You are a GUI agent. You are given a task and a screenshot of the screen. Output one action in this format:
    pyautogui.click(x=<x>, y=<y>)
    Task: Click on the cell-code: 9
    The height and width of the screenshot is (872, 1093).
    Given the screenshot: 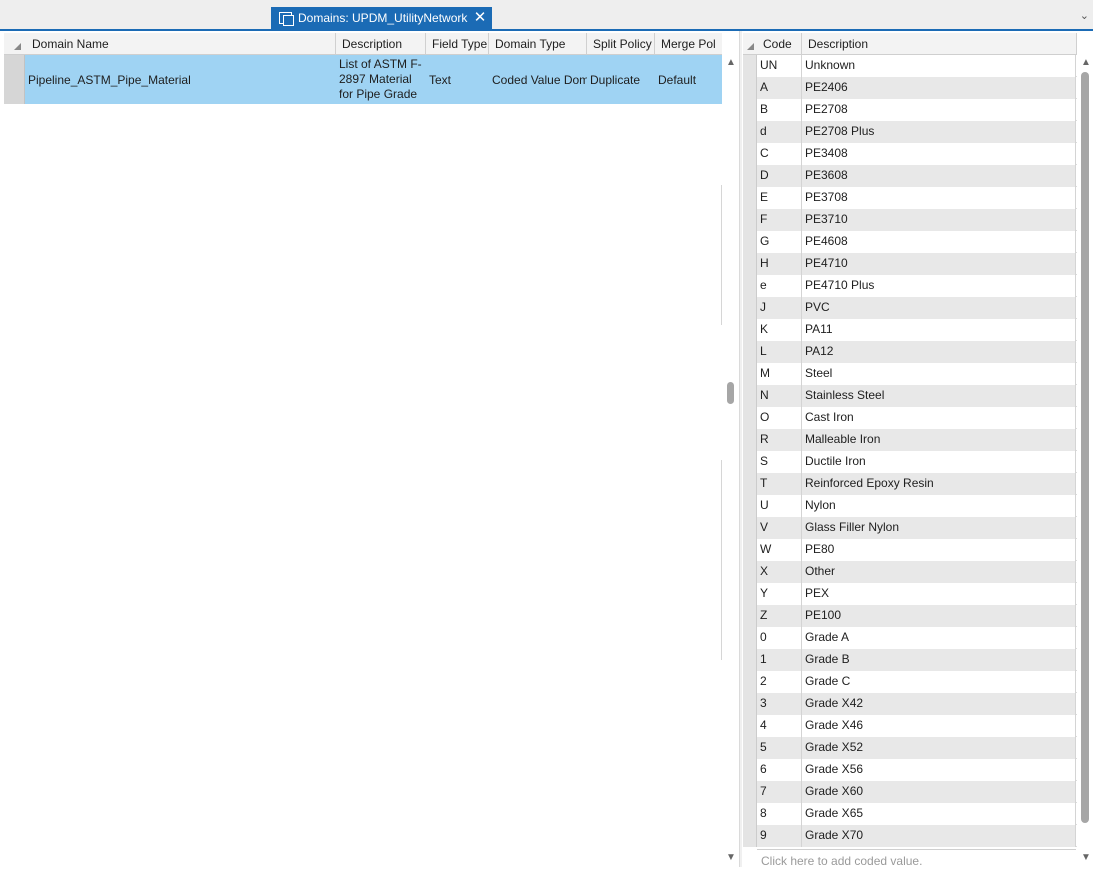 What is the action you would take?
    pyautogui.click(x=779, y=836)
    